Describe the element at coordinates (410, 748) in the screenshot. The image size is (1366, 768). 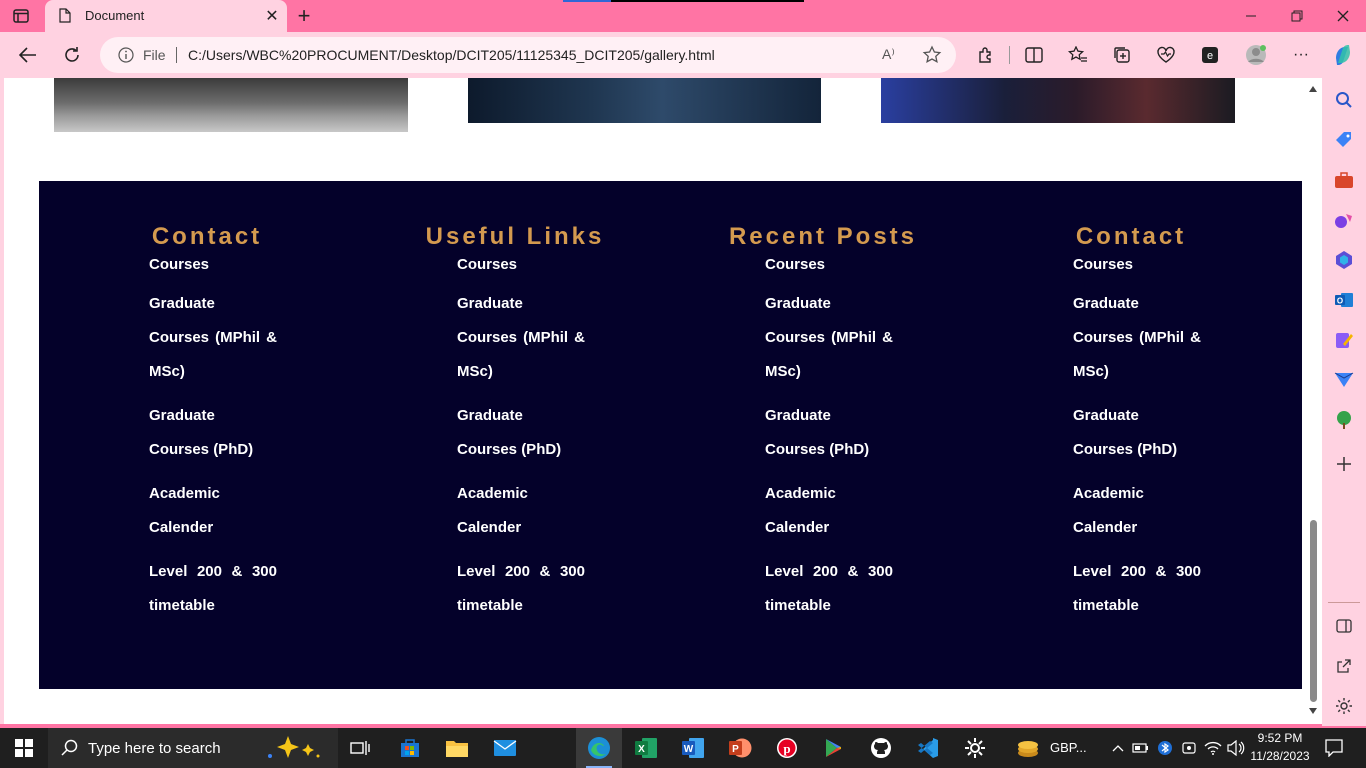
I see `microsoft-store-icon` at that location.